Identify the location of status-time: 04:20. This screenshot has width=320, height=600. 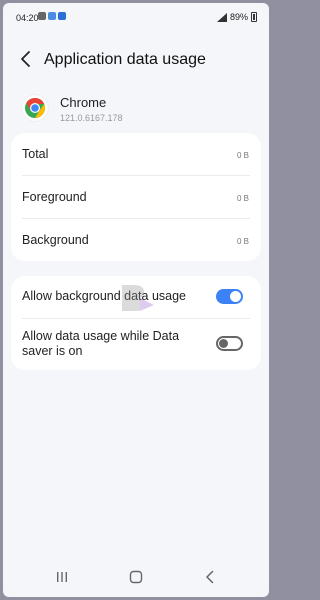
(27, 18).